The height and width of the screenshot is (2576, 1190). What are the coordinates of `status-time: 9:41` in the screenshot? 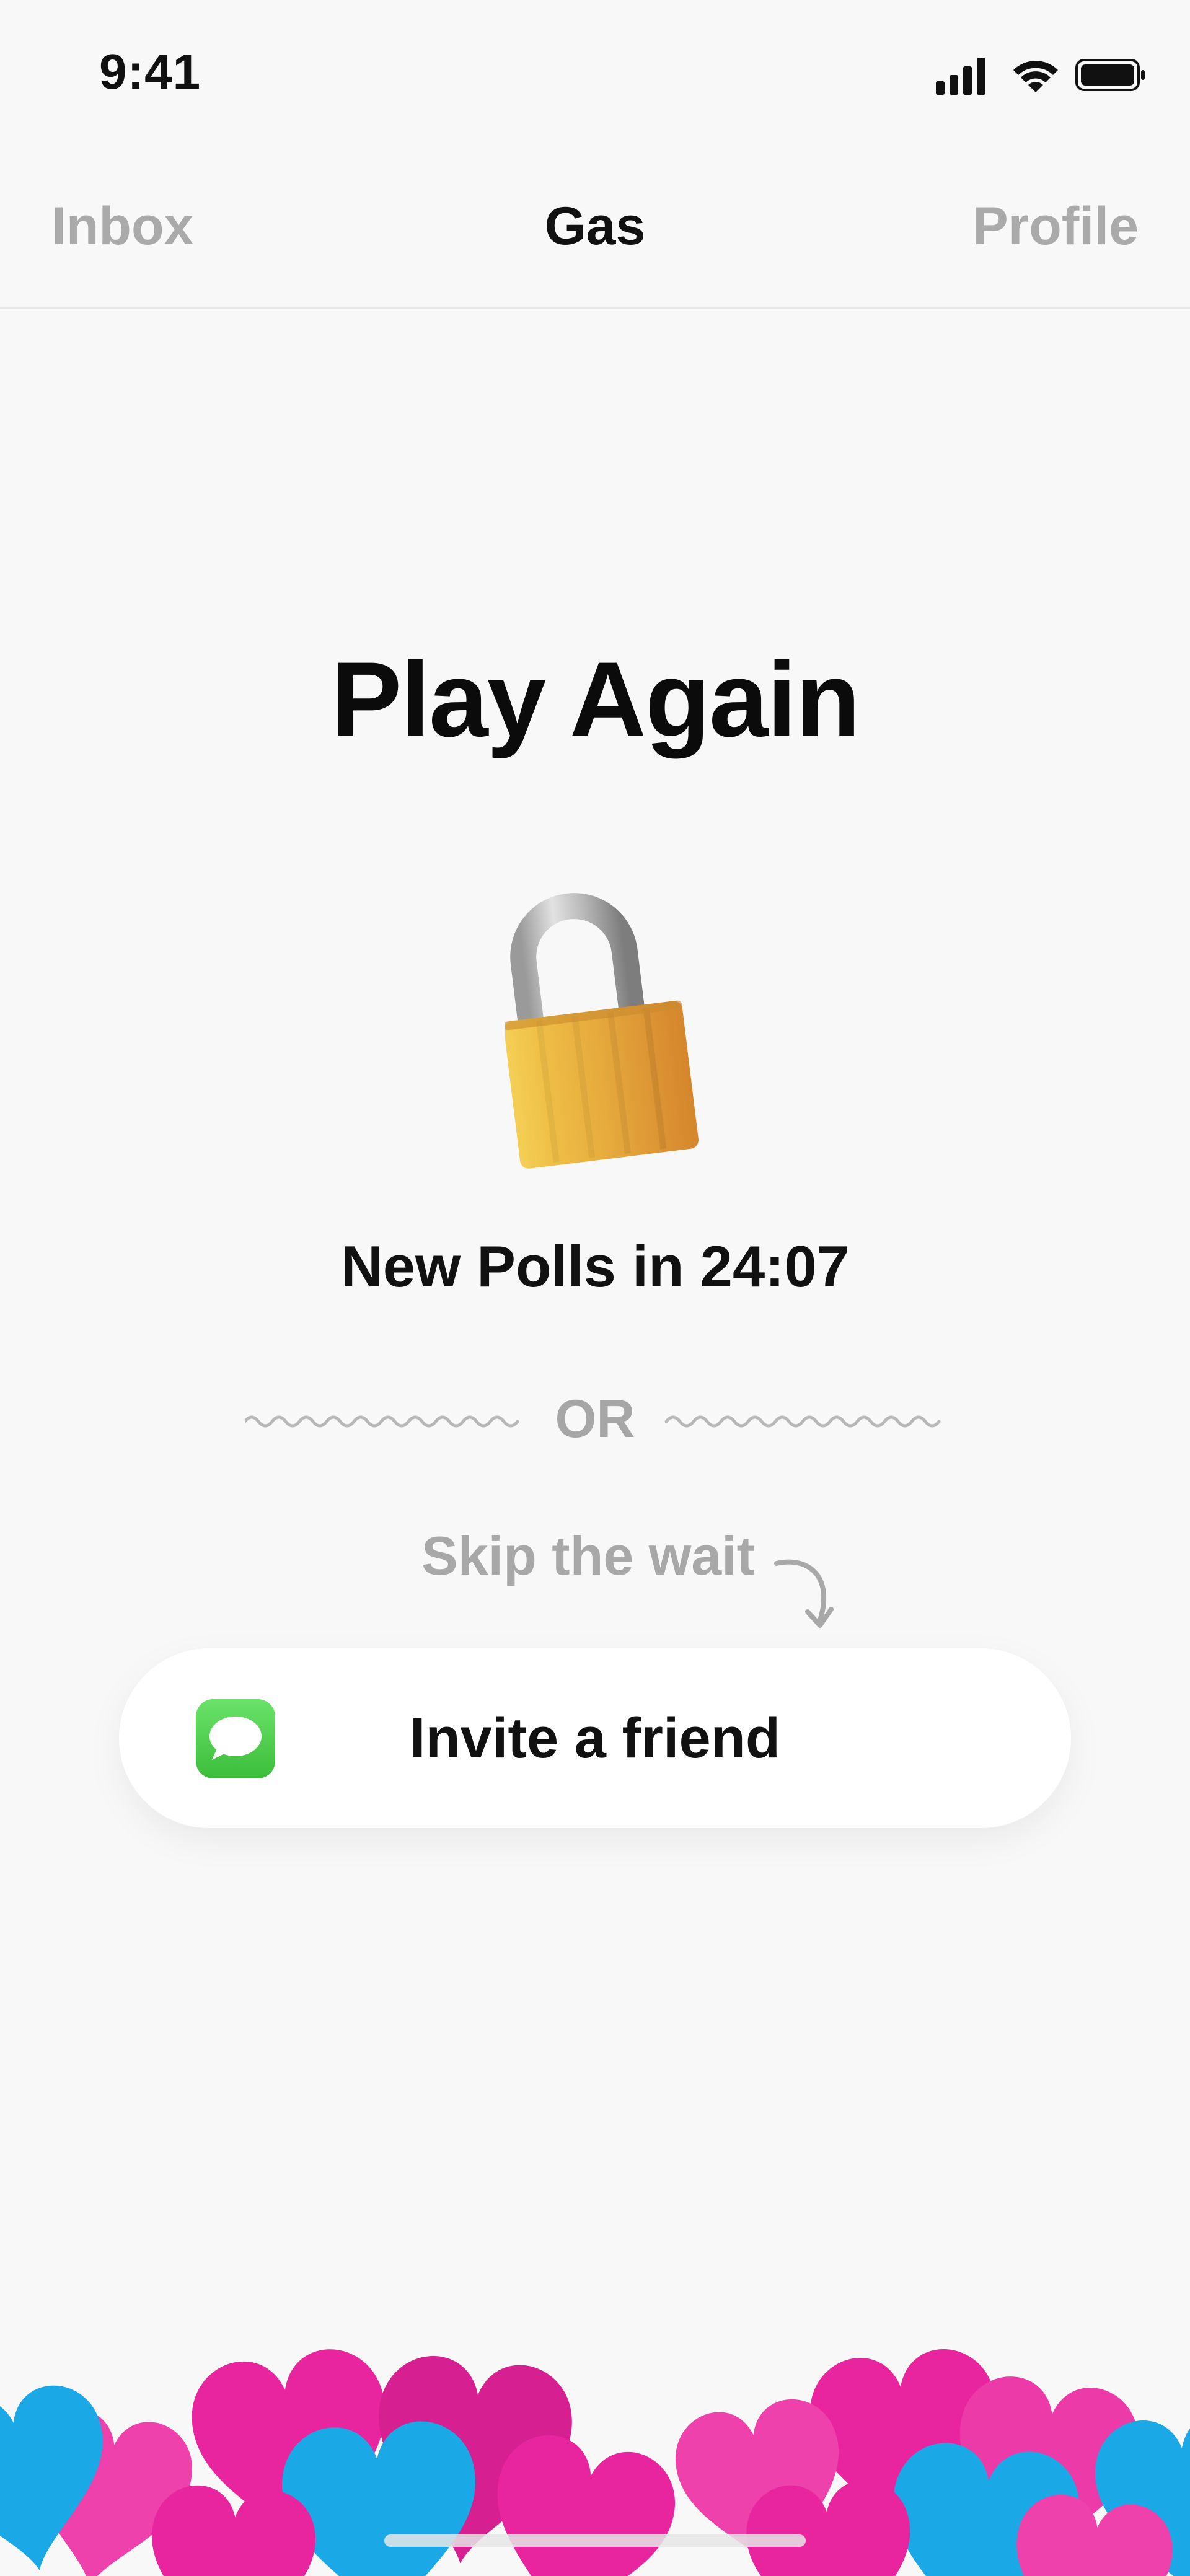 It's located at (150, 71).